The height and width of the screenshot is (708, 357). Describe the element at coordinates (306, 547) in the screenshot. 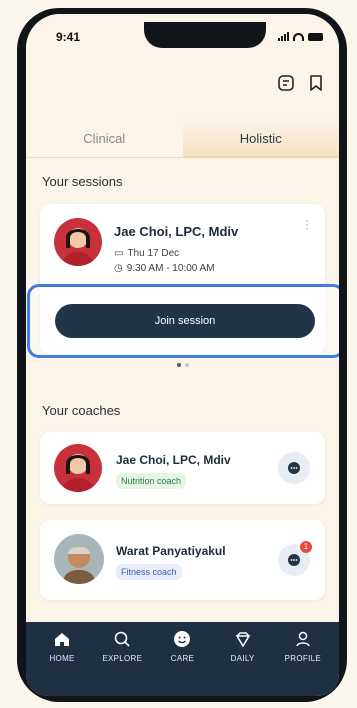

I see `unread-badge: 1` at that location.